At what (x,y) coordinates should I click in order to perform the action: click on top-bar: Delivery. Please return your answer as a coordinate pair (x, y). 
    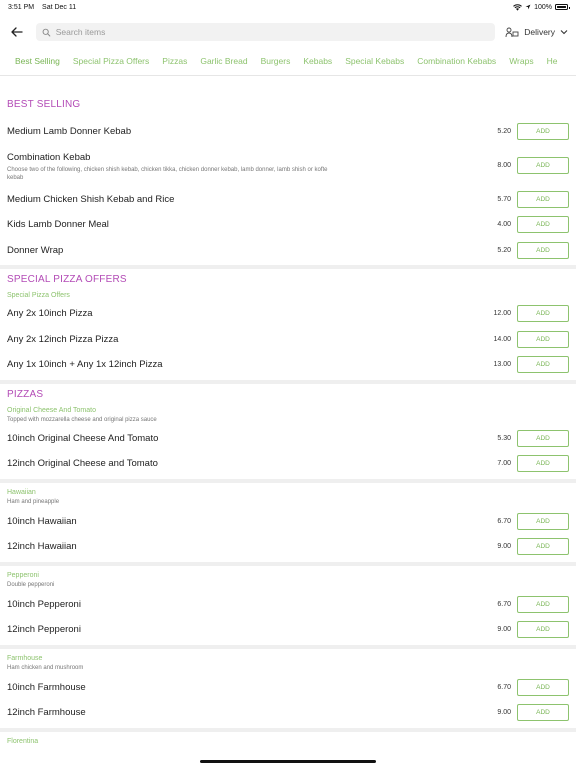
    Looking at the image, I should click on (288, 32).